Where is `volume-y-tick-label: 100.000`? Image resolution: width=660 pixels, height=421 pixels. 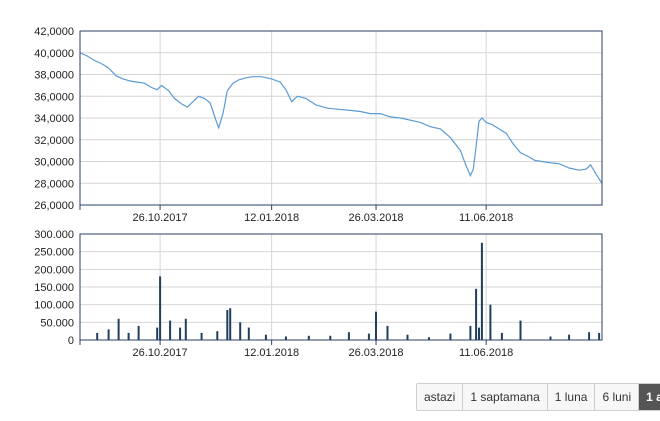 volume-y-tick-label: 100.000 is located at coordinates (54, 306).